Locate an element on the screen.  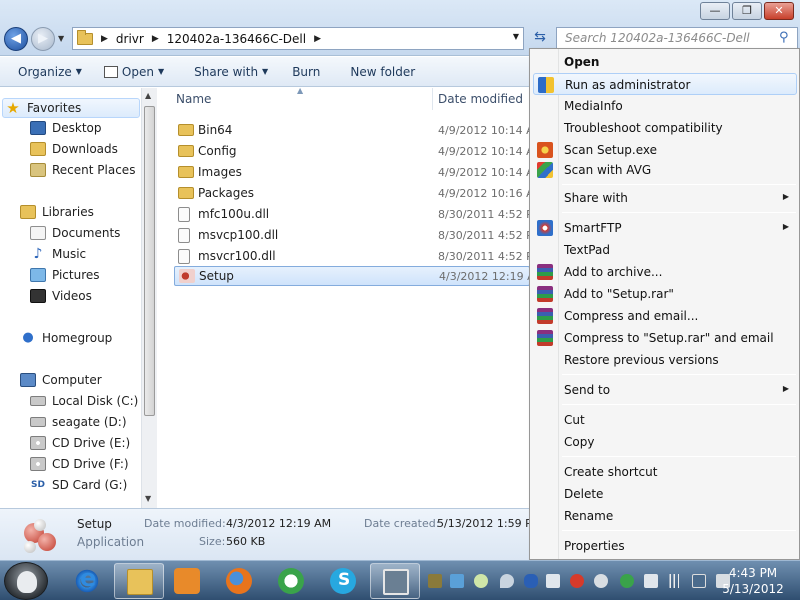
sidebar-item-recent-places: Recent Places is located at coordinates (82, 170).